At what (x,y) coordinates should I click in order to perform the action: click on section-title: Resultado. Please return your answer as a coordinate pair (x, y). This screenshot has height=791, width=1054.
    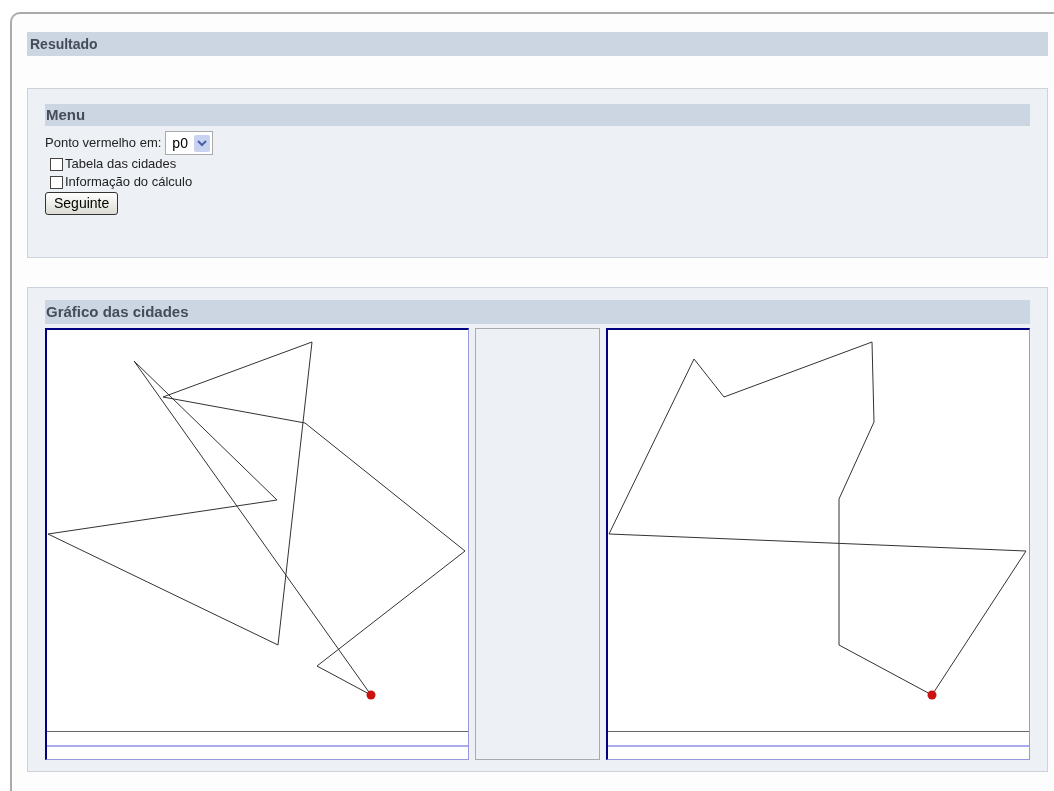
    Looking at the image, I should click on (63, 44).